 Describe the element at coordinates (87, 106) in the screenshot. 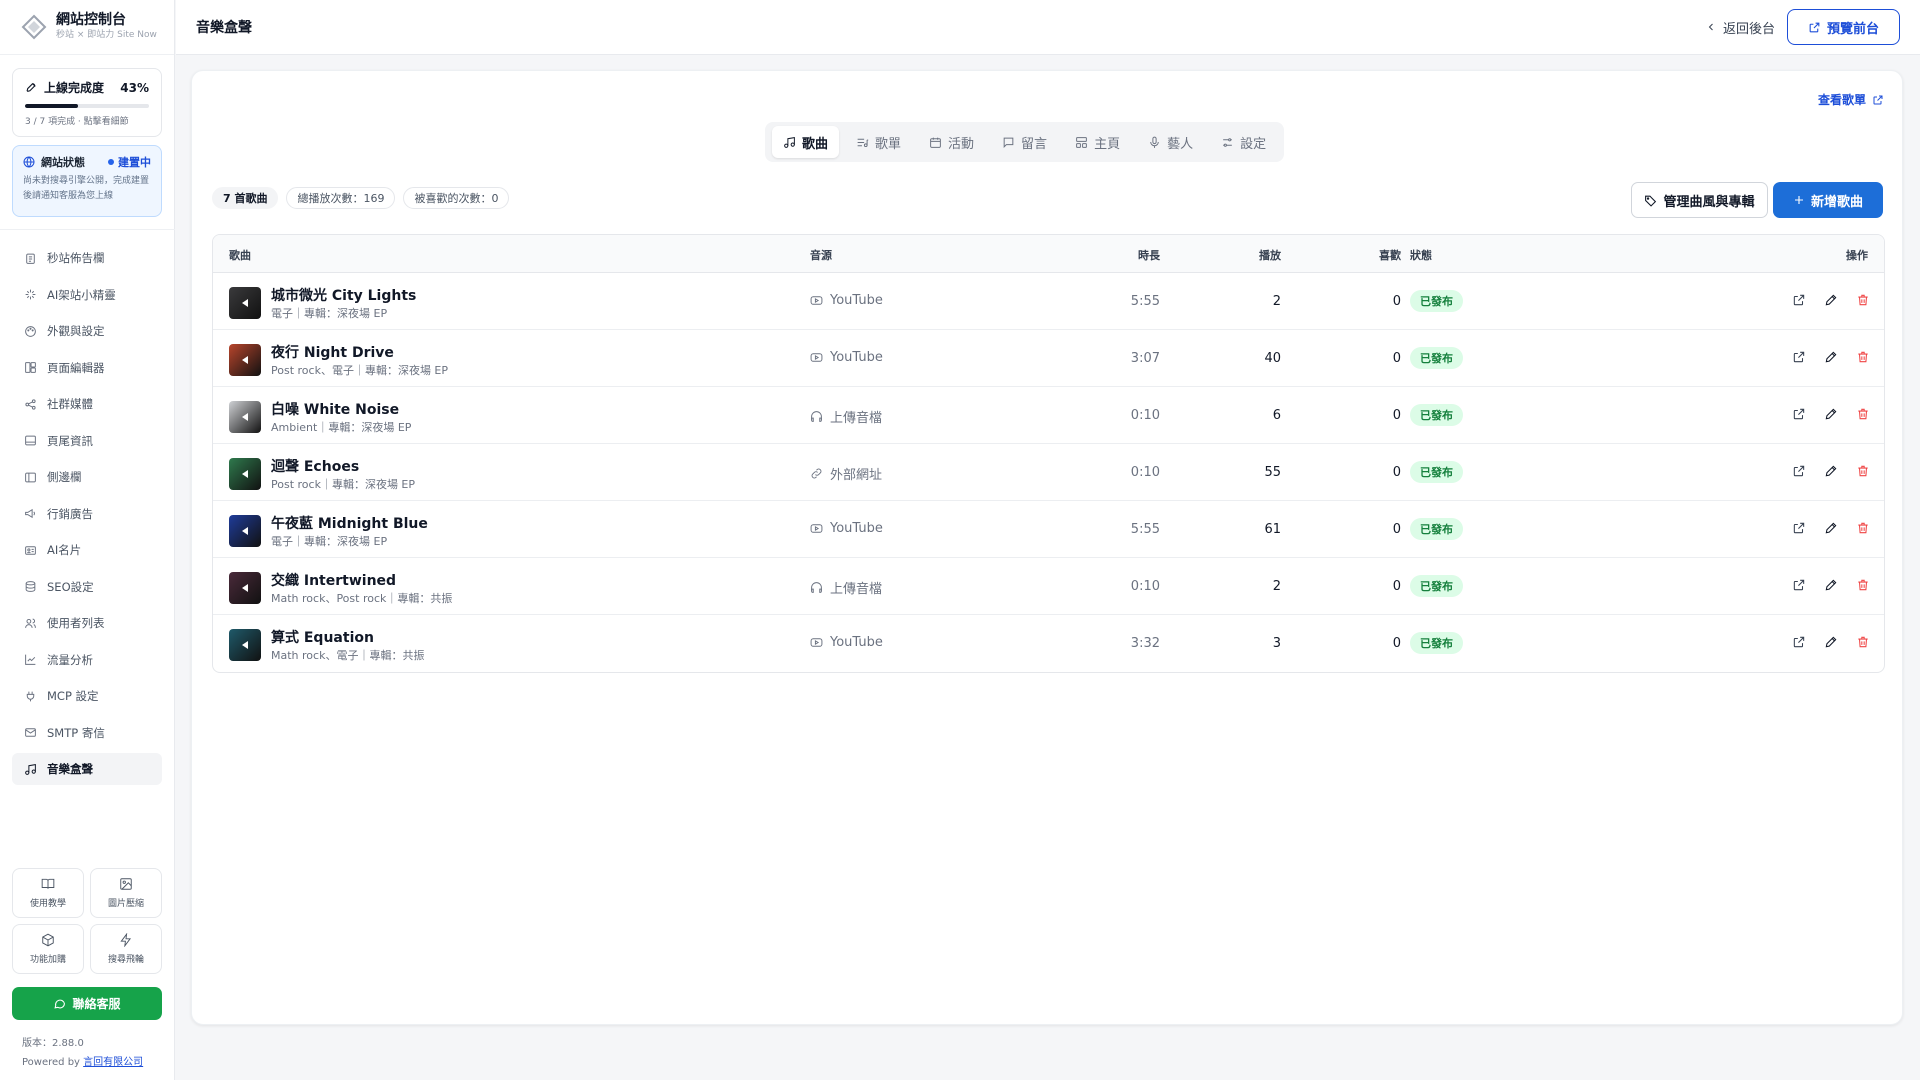

I see `progress-bar` at that location.